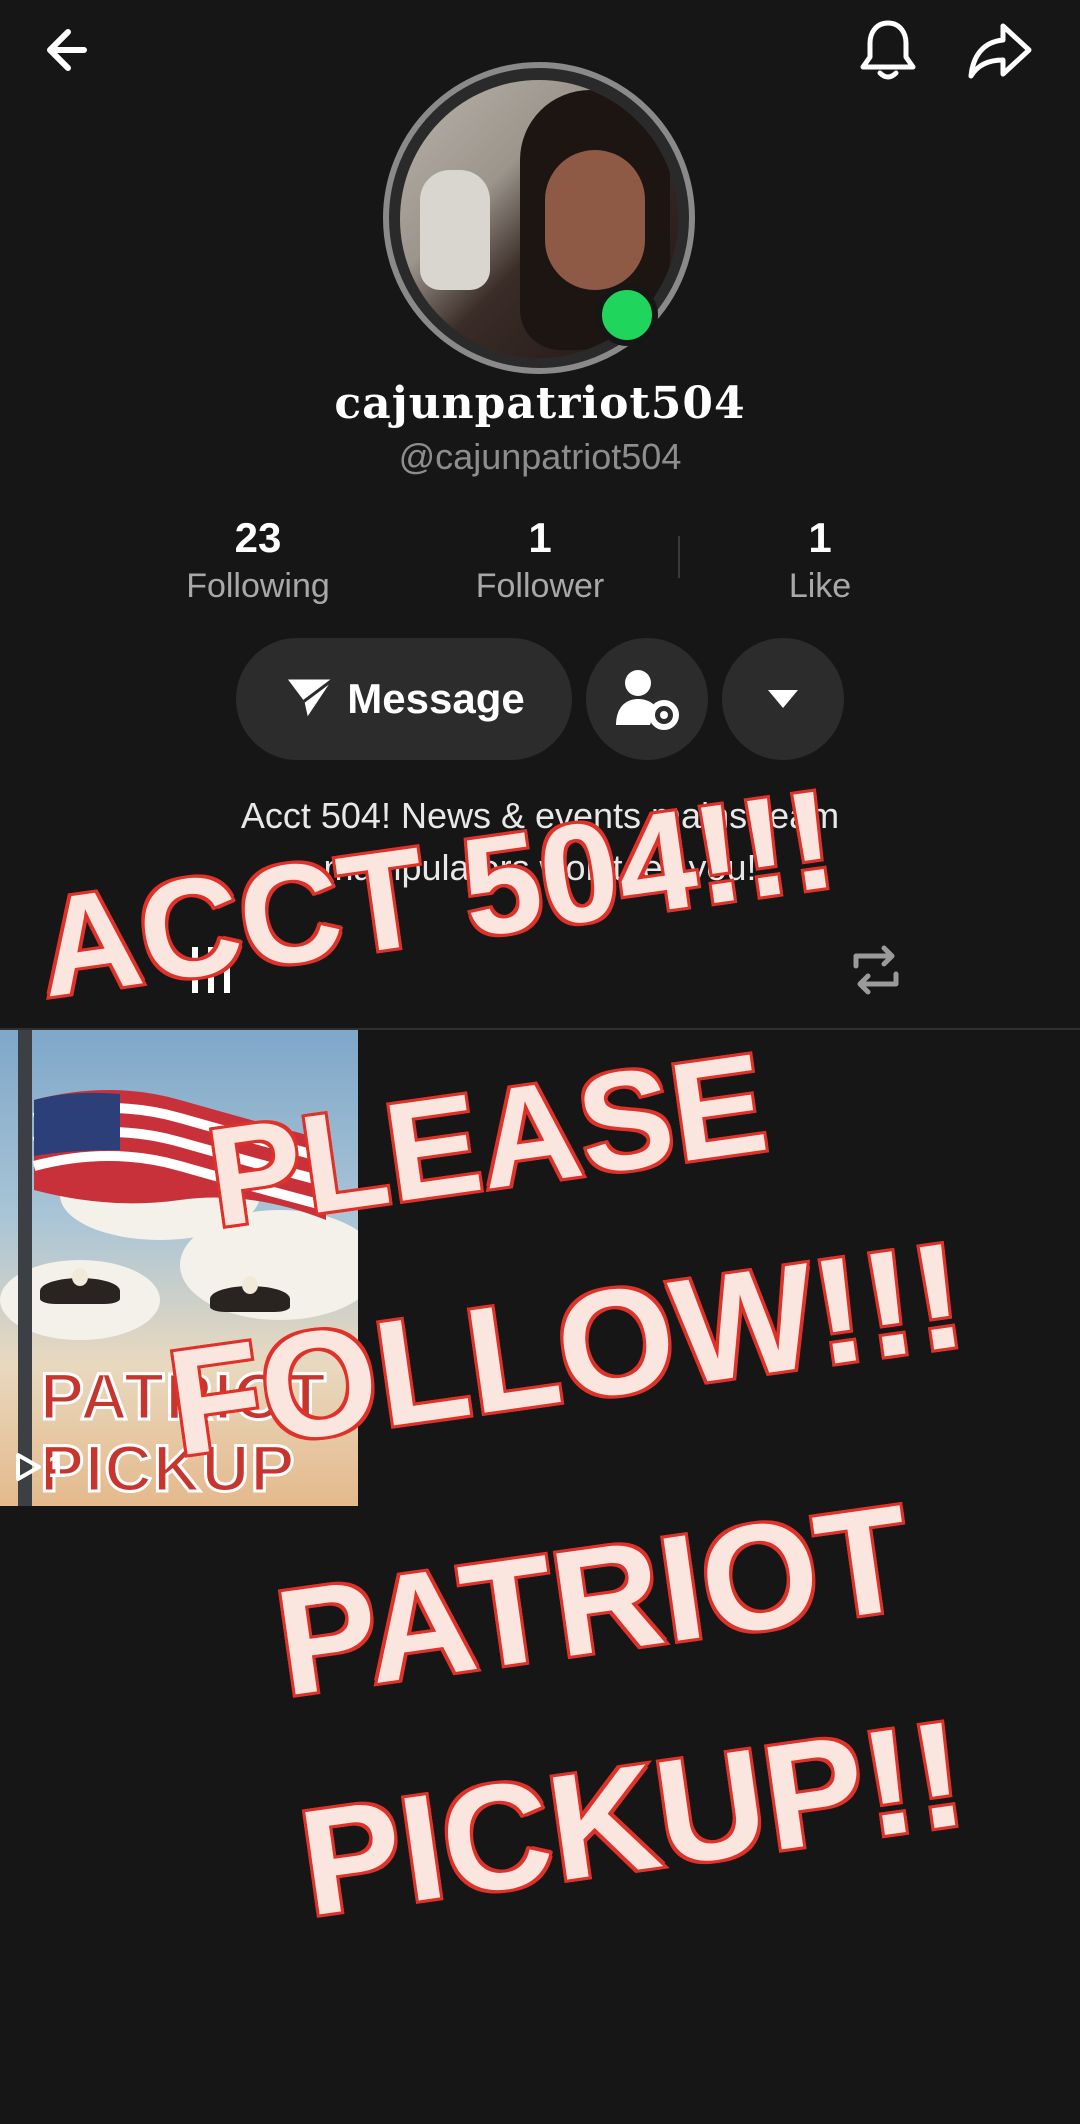 The height and width of the screenshot is (2124, 1080). What do you see at coordinates (820, 537) in the screenshot?
I see `likes-count: 1` at bounding box center [820, 537].